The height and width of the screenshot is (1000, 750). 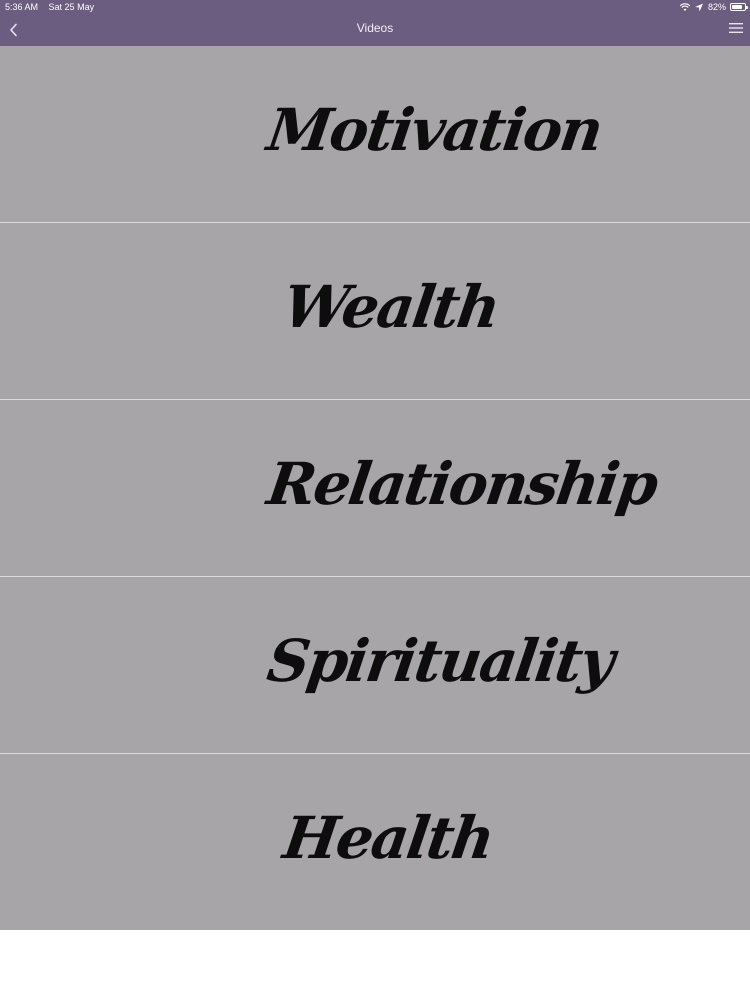 I want to click on category-label: Health, so click(x=388, y=838).